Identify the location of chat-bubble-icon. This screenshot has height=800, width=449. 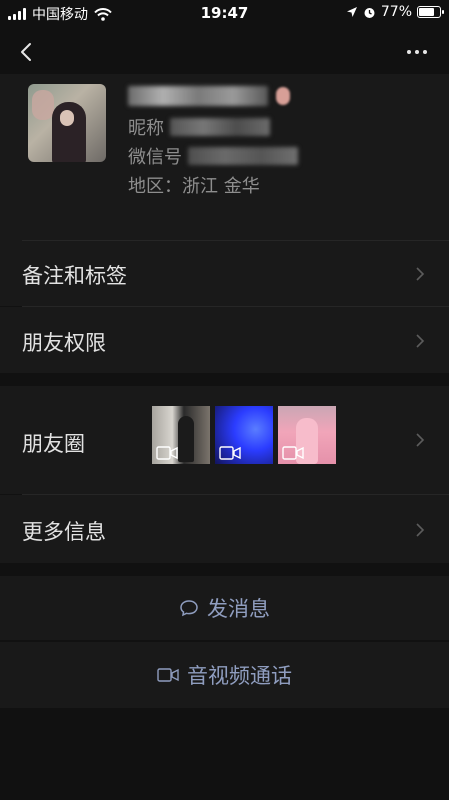
(189, 608).